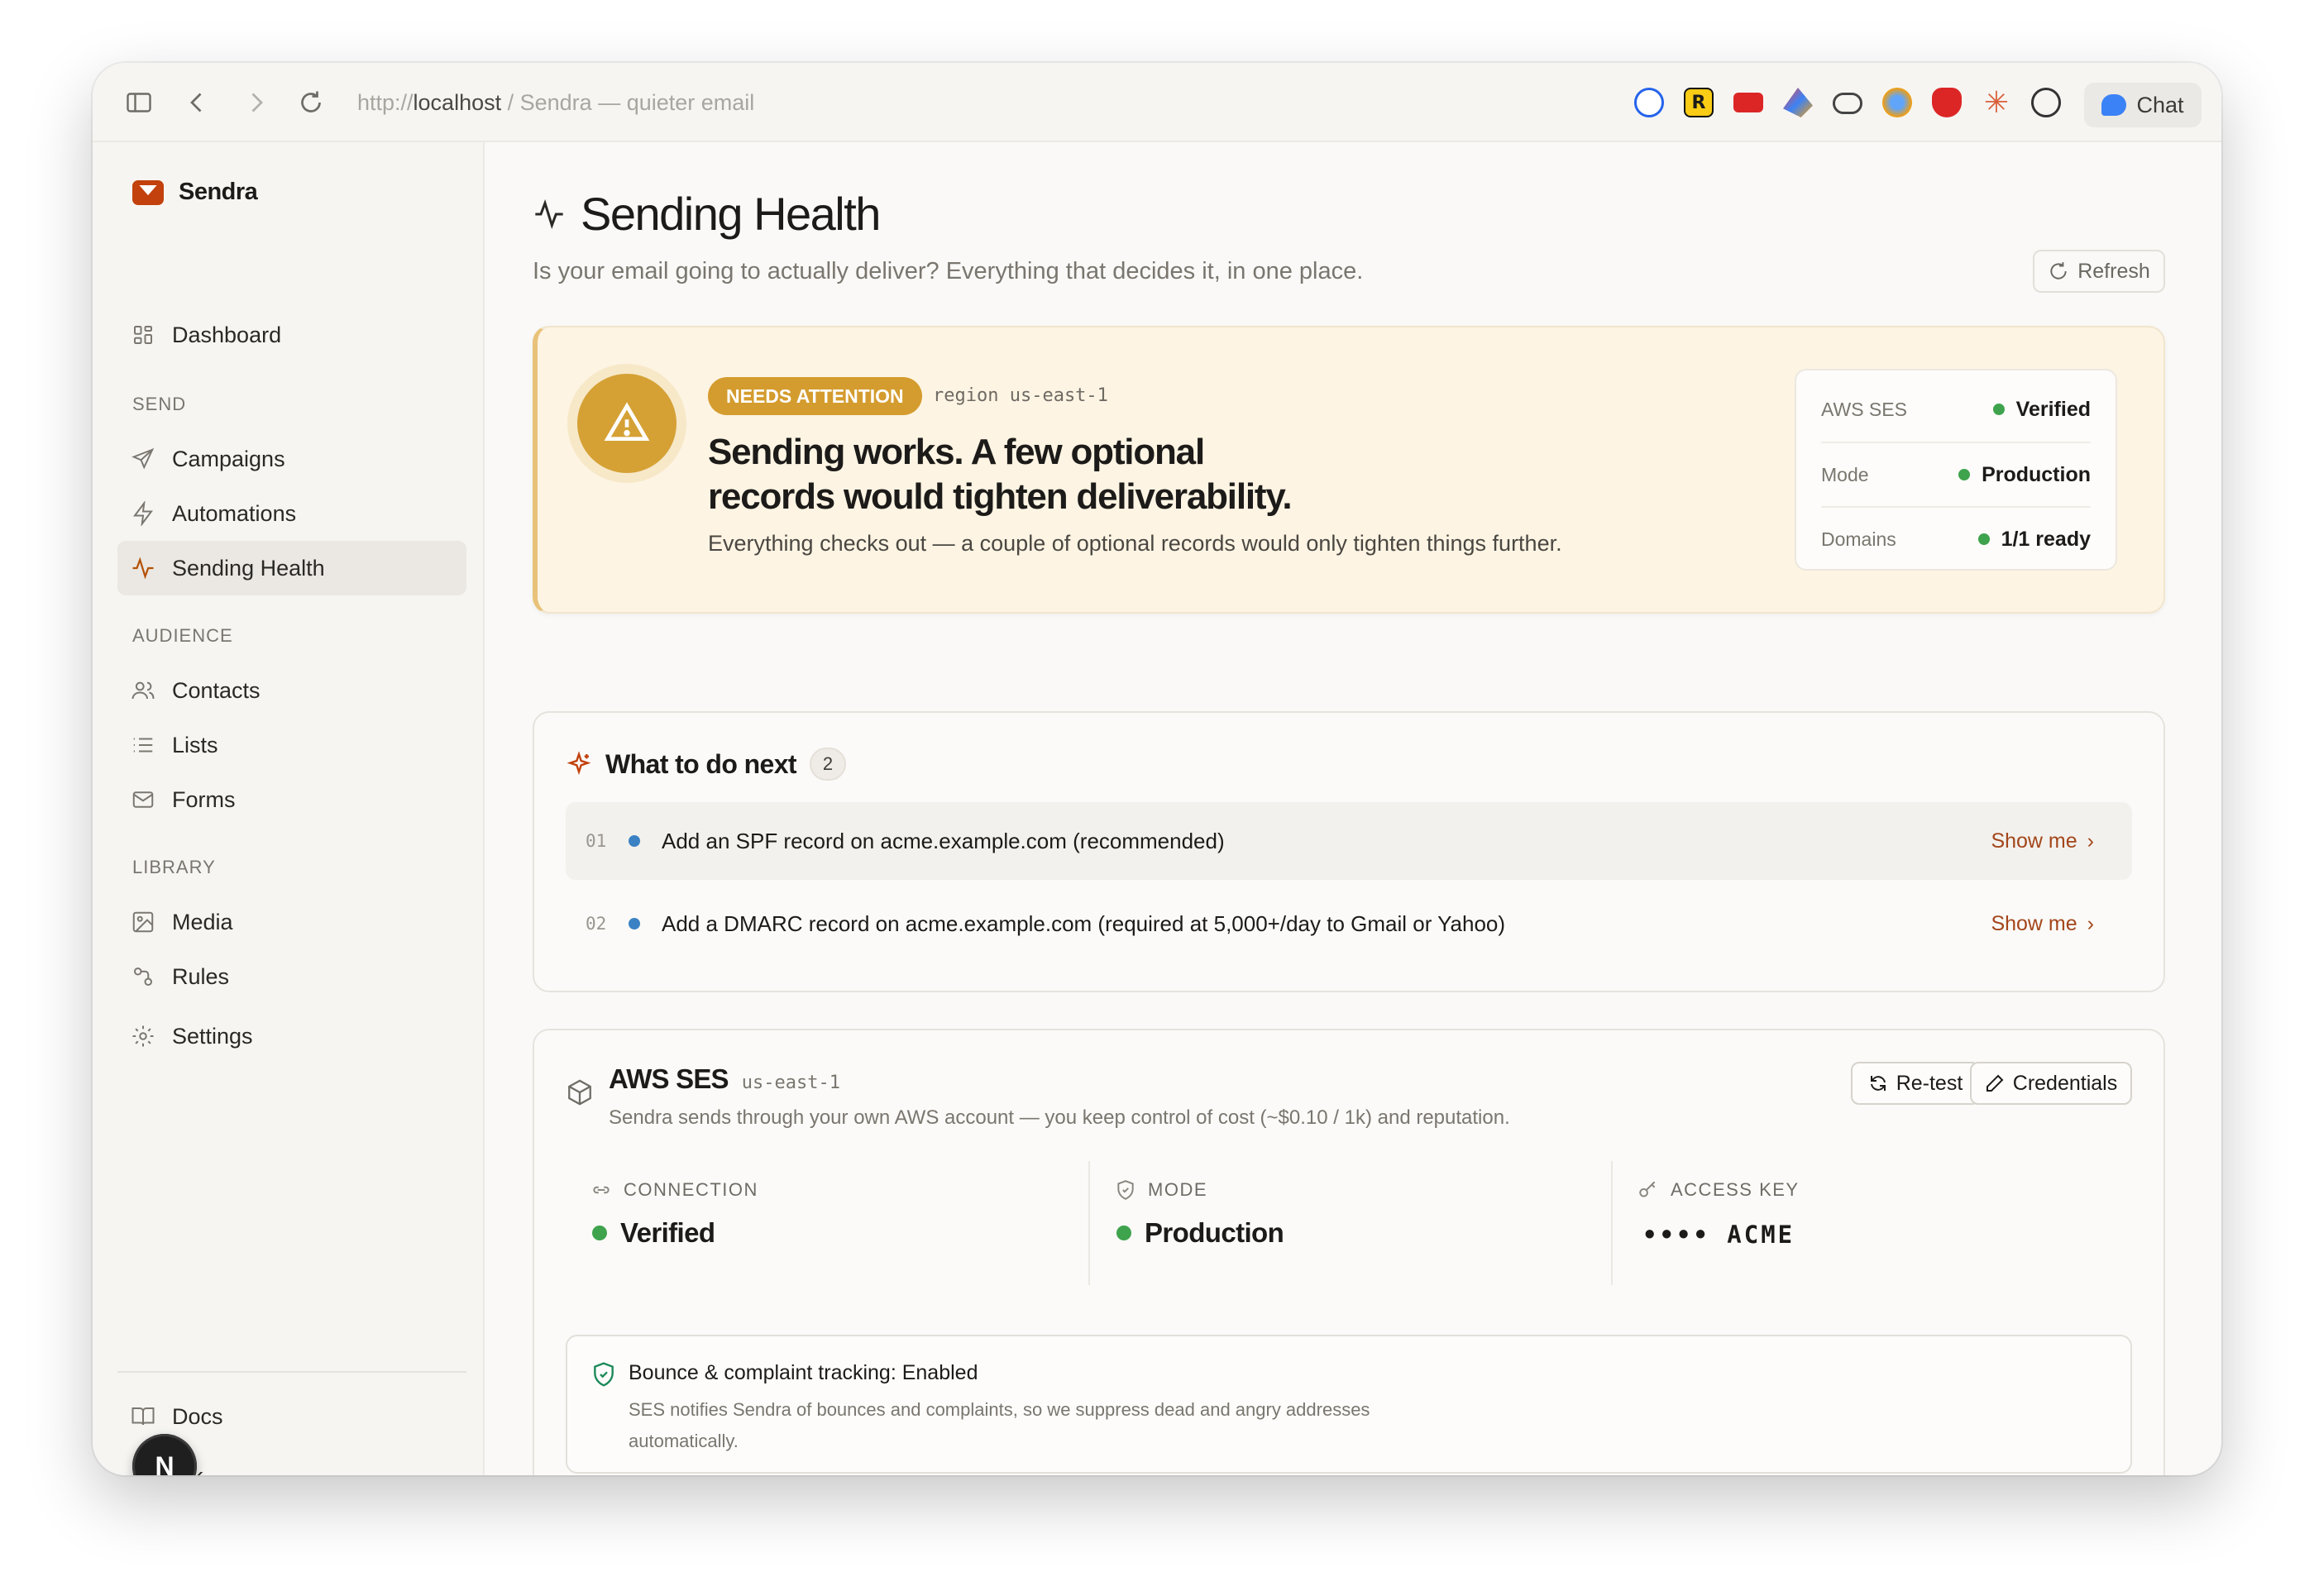  Describe the element at coordinates (815, 396) in the screenshot. I see `status-badge: NEEDS ATTENTION` at that location.